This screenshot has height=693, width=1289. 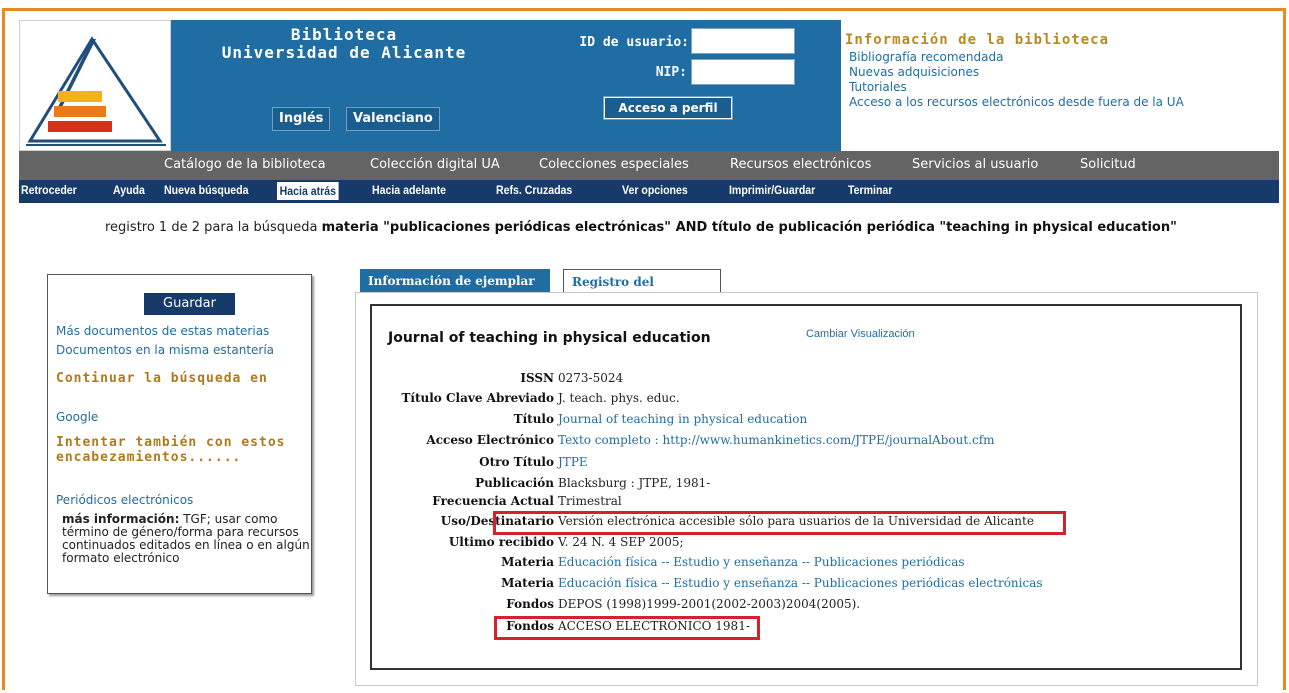 I want to click on toolbar-nueva-busqueda: Nueva búsqueda, so click(x=206, y=190).